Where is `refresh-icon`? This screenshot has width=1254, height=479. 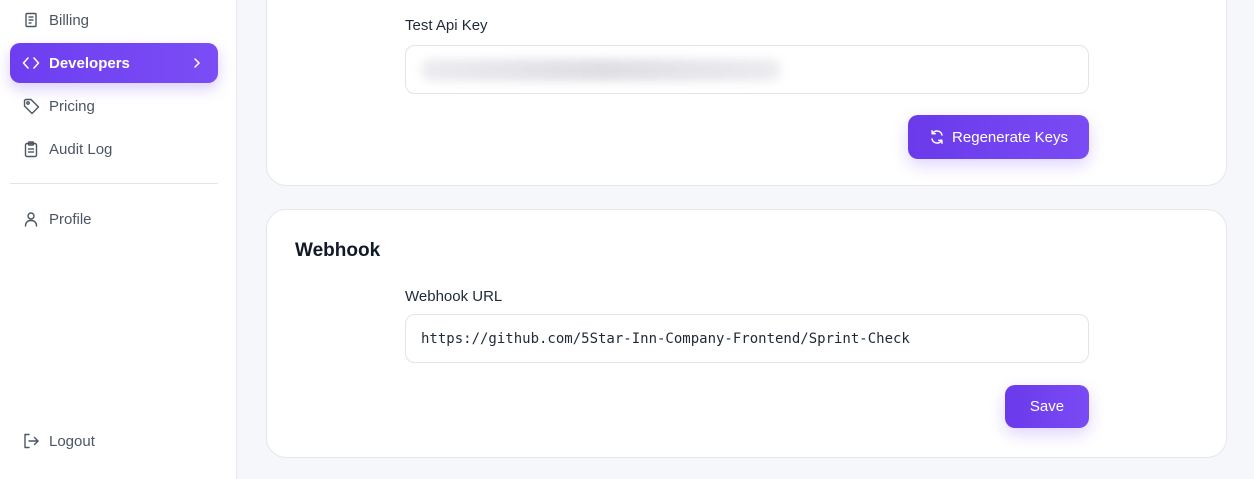 refresh-icon is located at coordinates (937, 137).